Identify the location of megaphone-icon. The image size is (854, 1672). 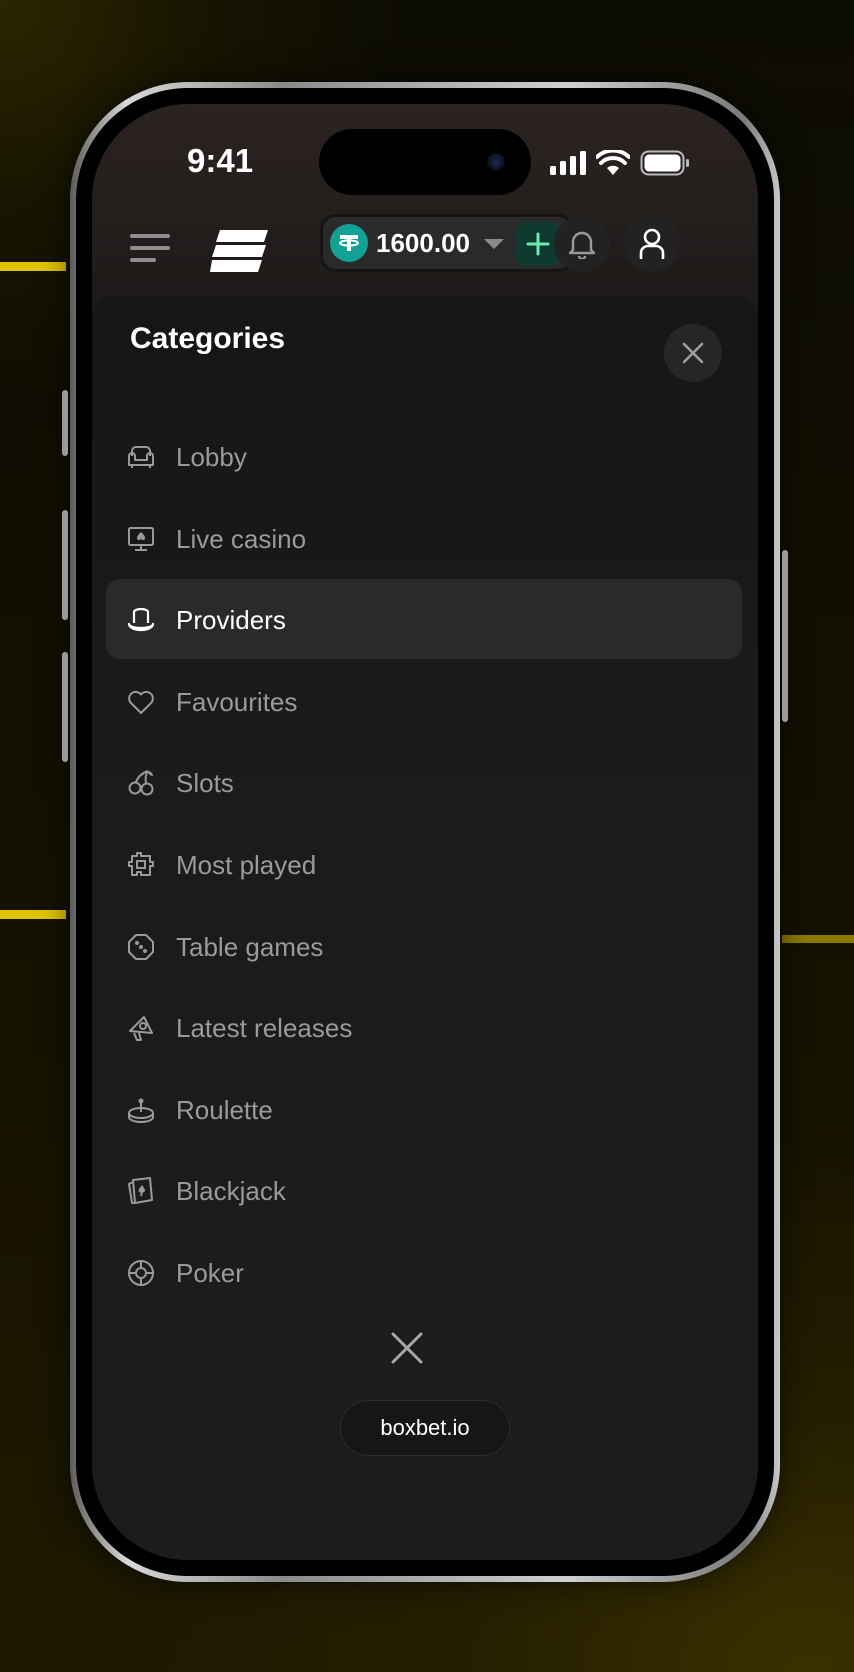
(141, 1029).